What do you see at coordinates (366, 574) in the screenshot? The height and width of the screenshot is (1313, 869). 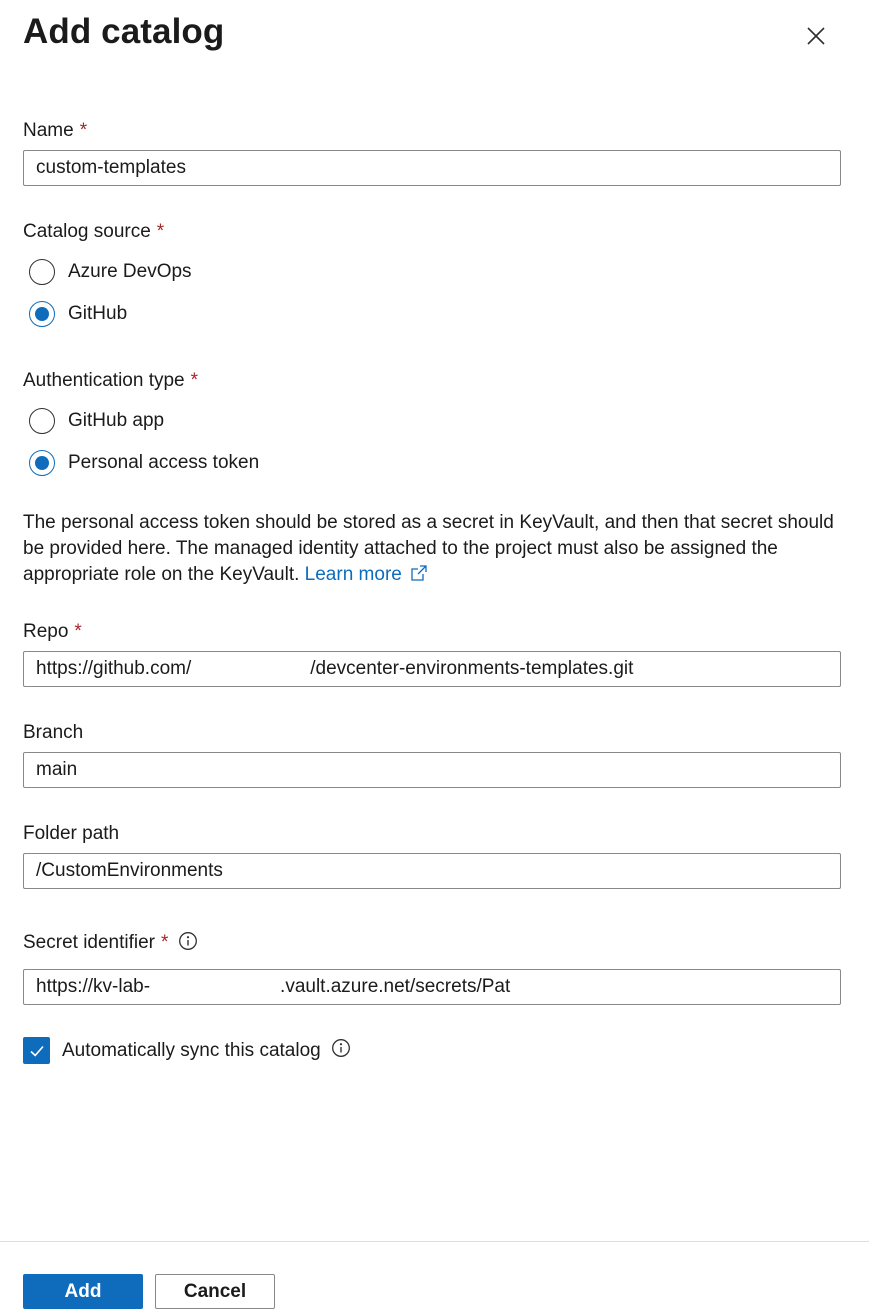 I see `learn-more-link: Learn more` at bounding box center [366, 574].